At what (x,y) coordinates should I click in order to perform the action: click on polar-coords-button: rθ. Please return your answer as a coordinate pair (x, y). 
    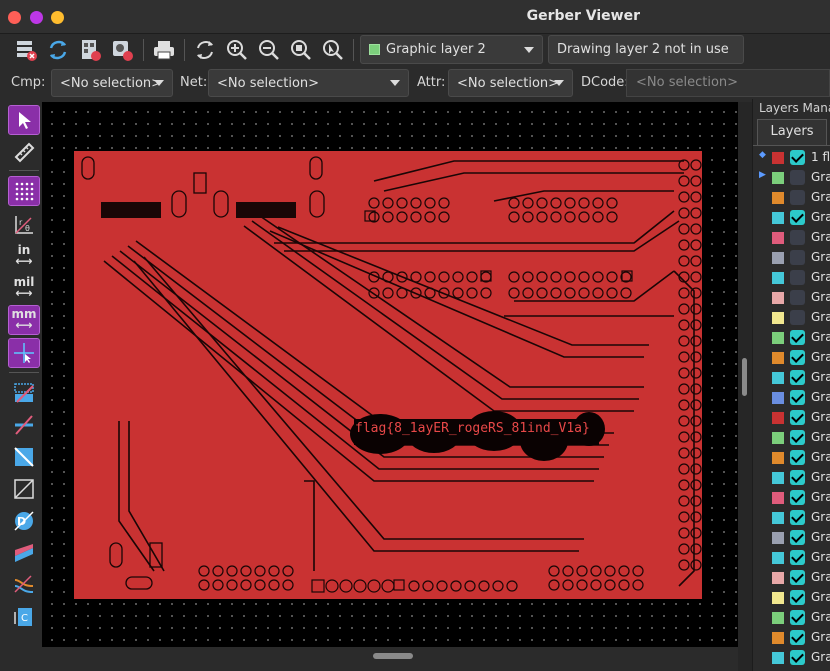
    Looking at the image, I should click on (24, 224).